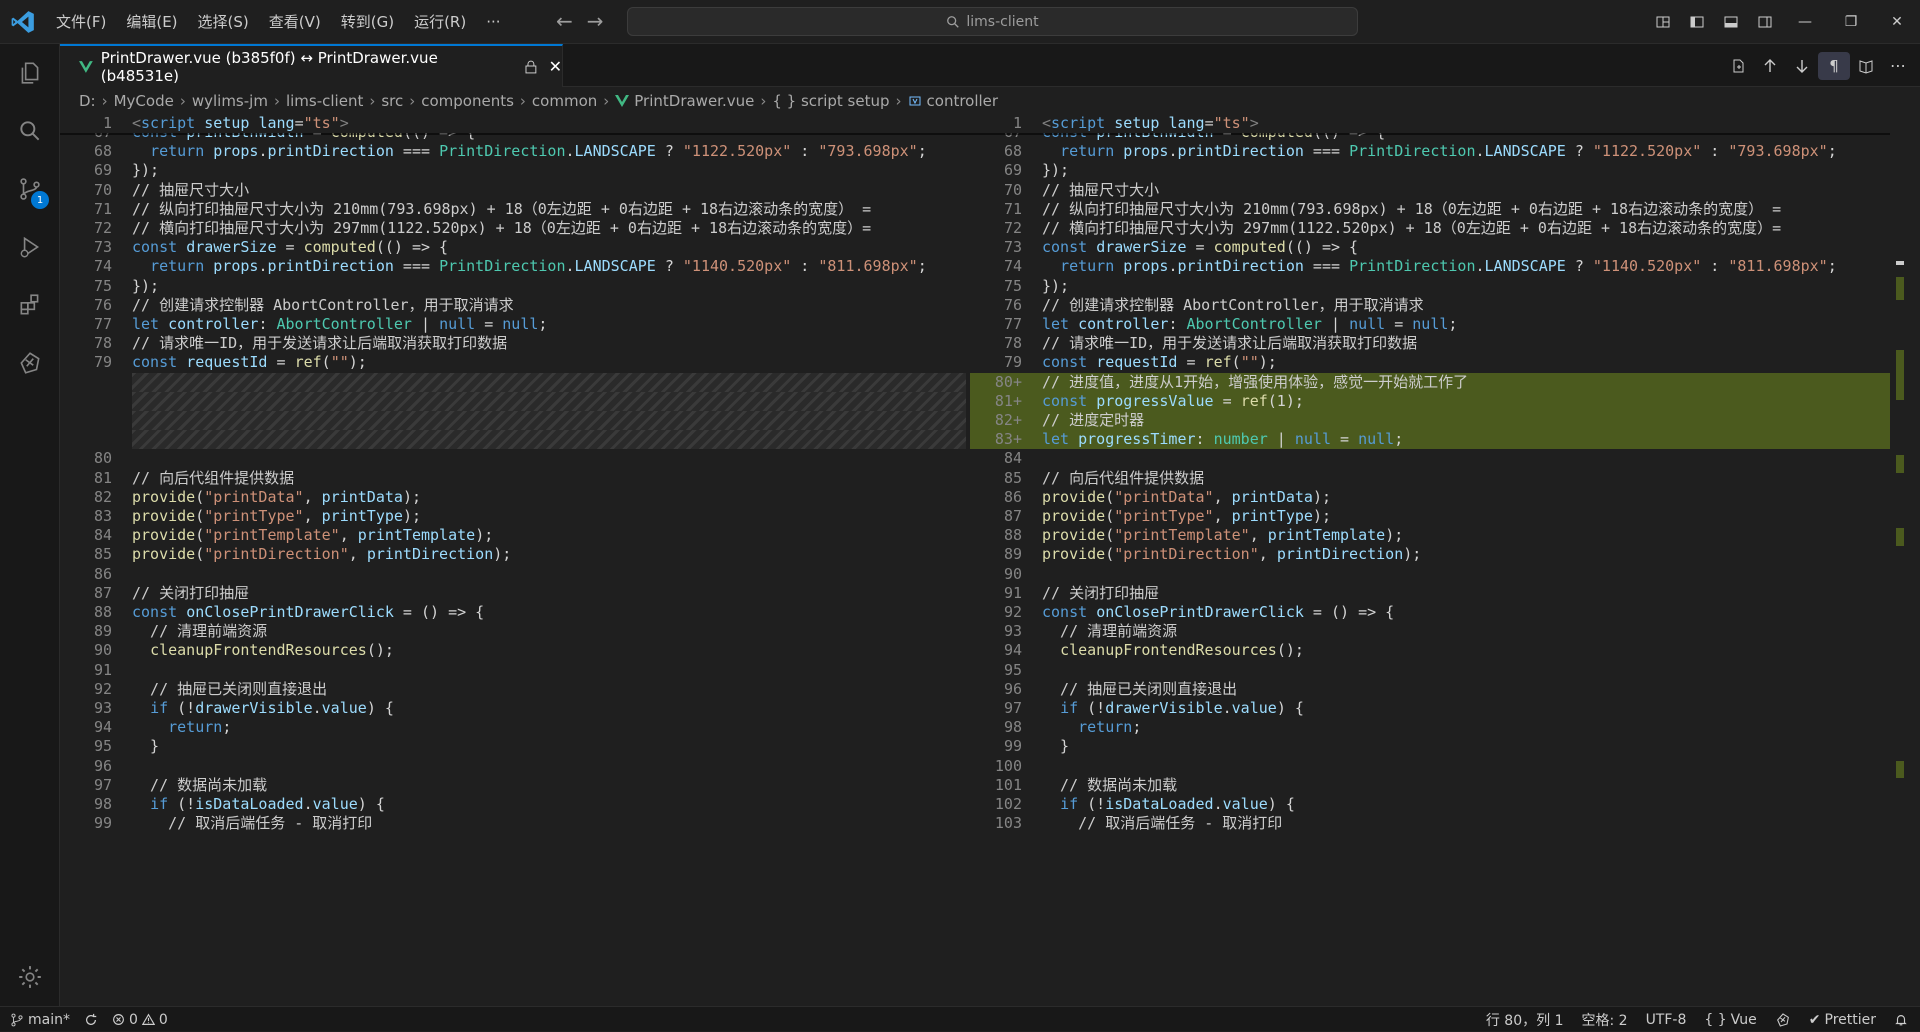 Image resolution: width=1920 pixels, height=1032 pixels. Describe the element at coordinates (1731, 22) in the screenshot. I see `toggle-panel-icon` at that location.